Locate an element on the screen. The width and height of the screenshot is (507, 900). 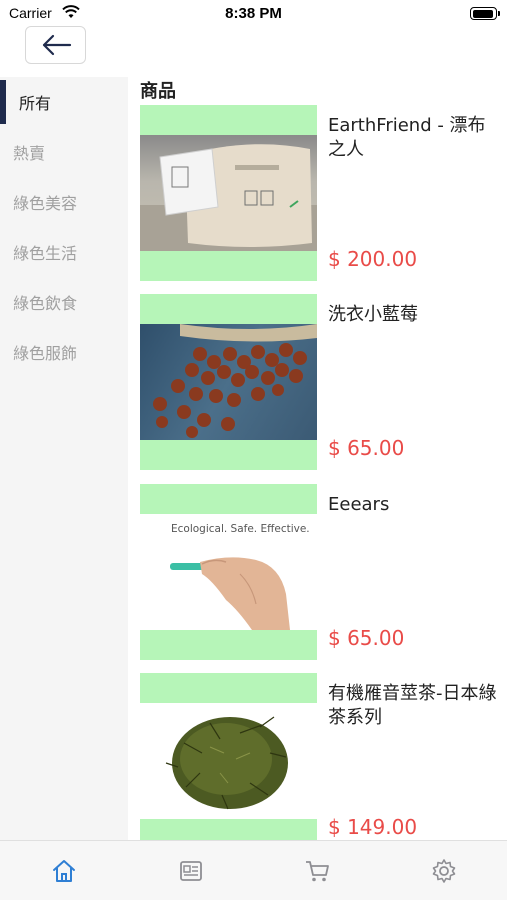
arrow-left-icon is located at coordinates (56, 45).